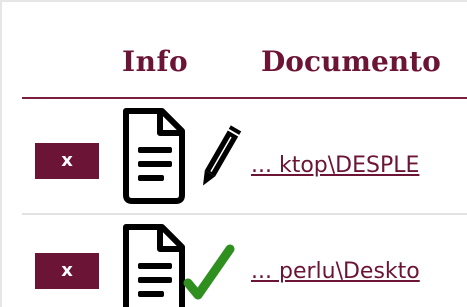 The height and width of the screenshot is (307, 467). Describe the element at coordinates (335, 165) in the screenshot. I see `document-link: ... ktop\DESPLE` at that location.